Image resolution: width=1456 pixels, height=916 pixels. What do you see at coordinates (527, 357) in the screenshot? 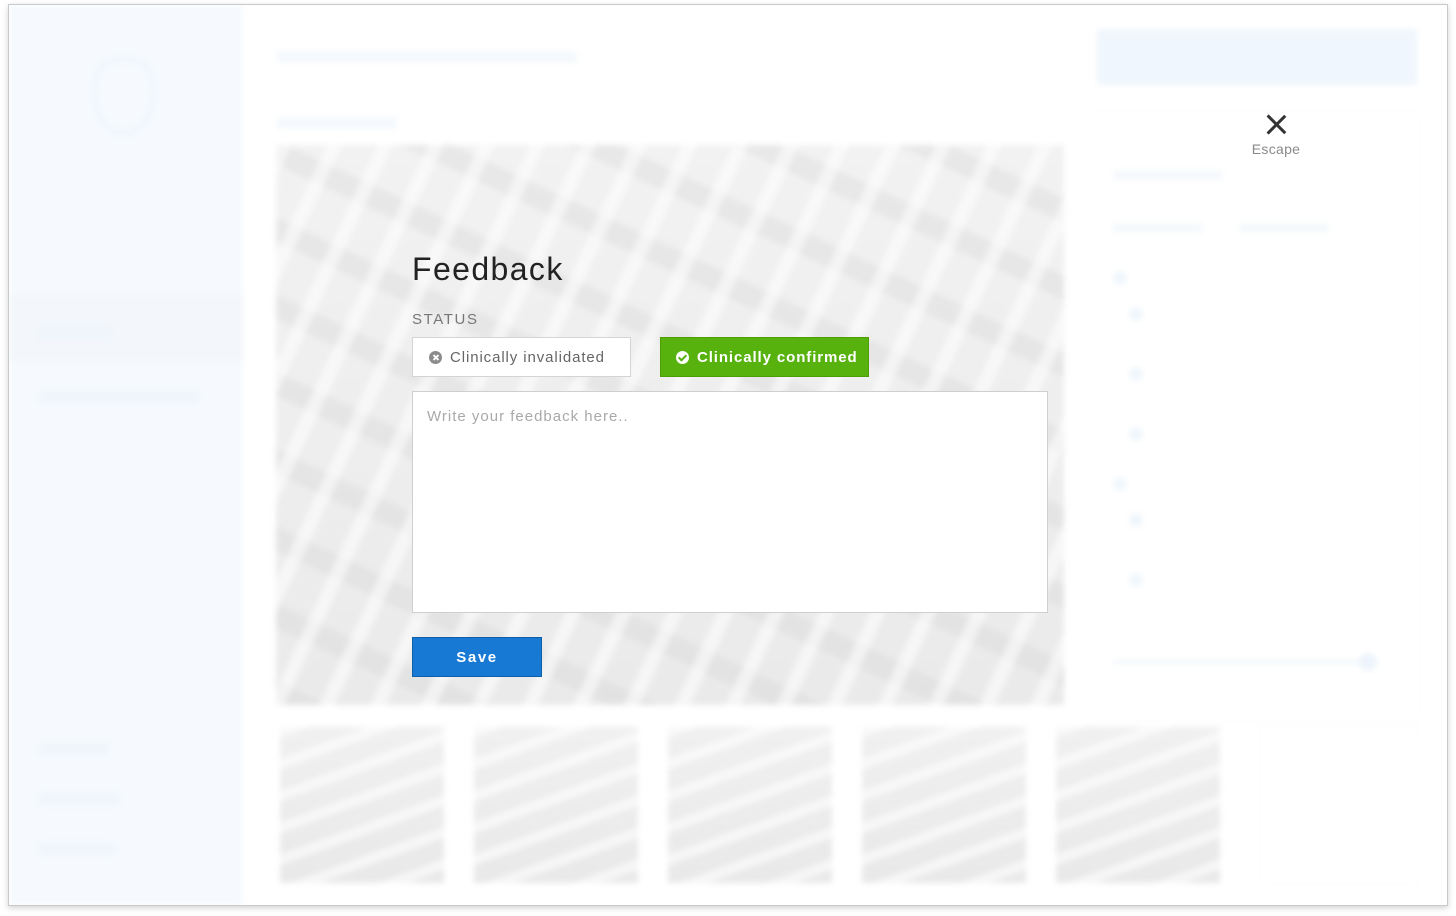
I see `status-option-label: Clinically invalidated` at bounding box center [527, 357].